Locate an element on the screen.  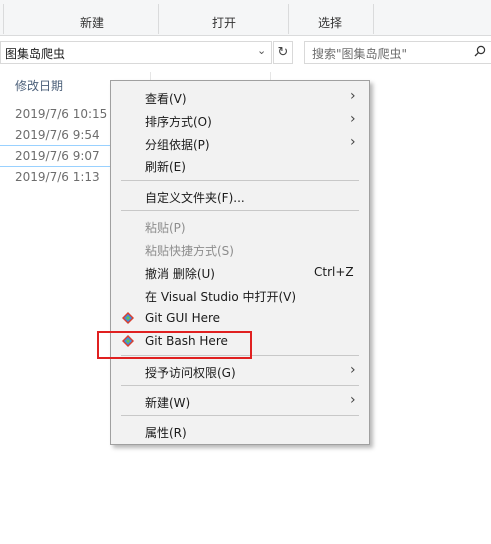
table-row: 2019/7/6 9:54 is located at coordinates (56, 135).